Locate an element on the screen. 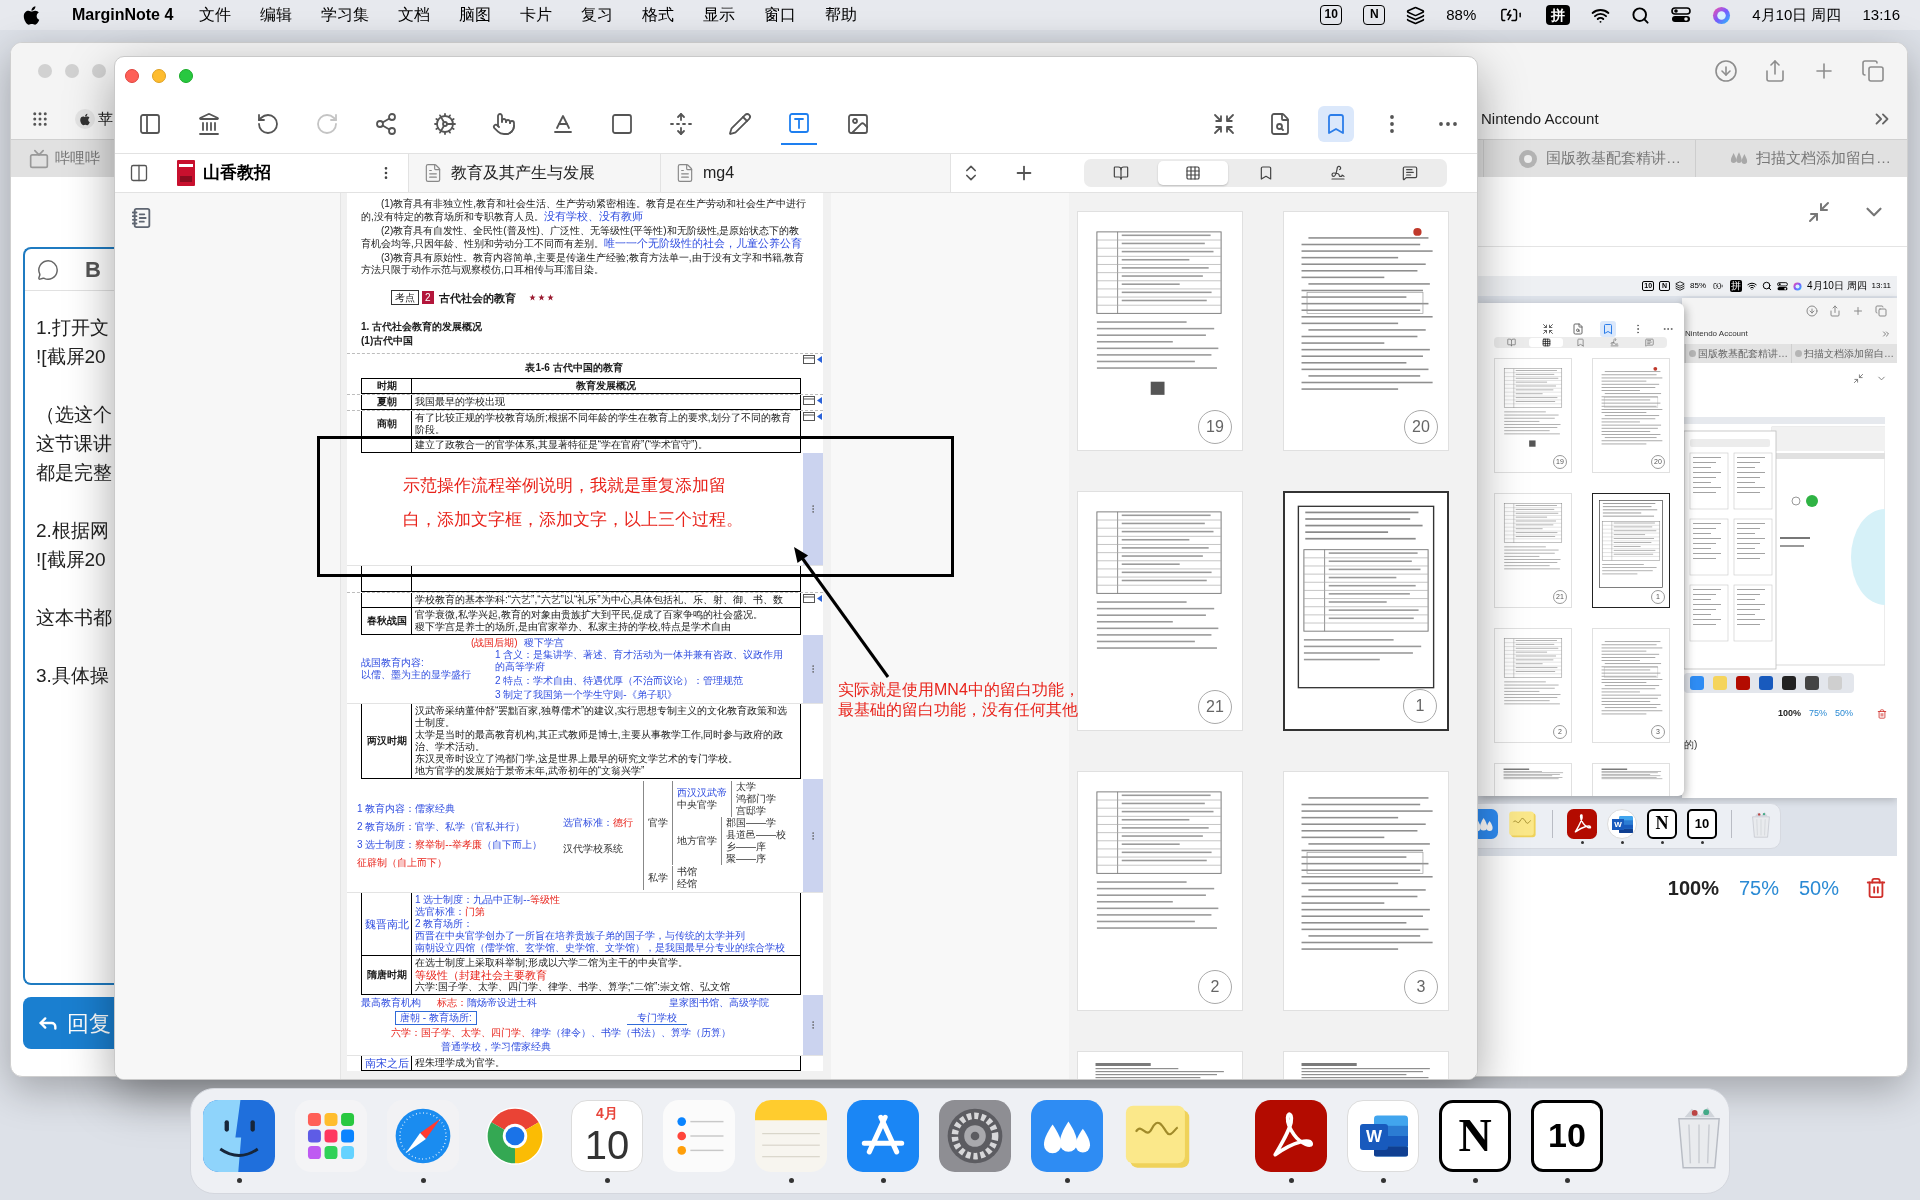  bold-button: B is located at coordinates (93, 269).